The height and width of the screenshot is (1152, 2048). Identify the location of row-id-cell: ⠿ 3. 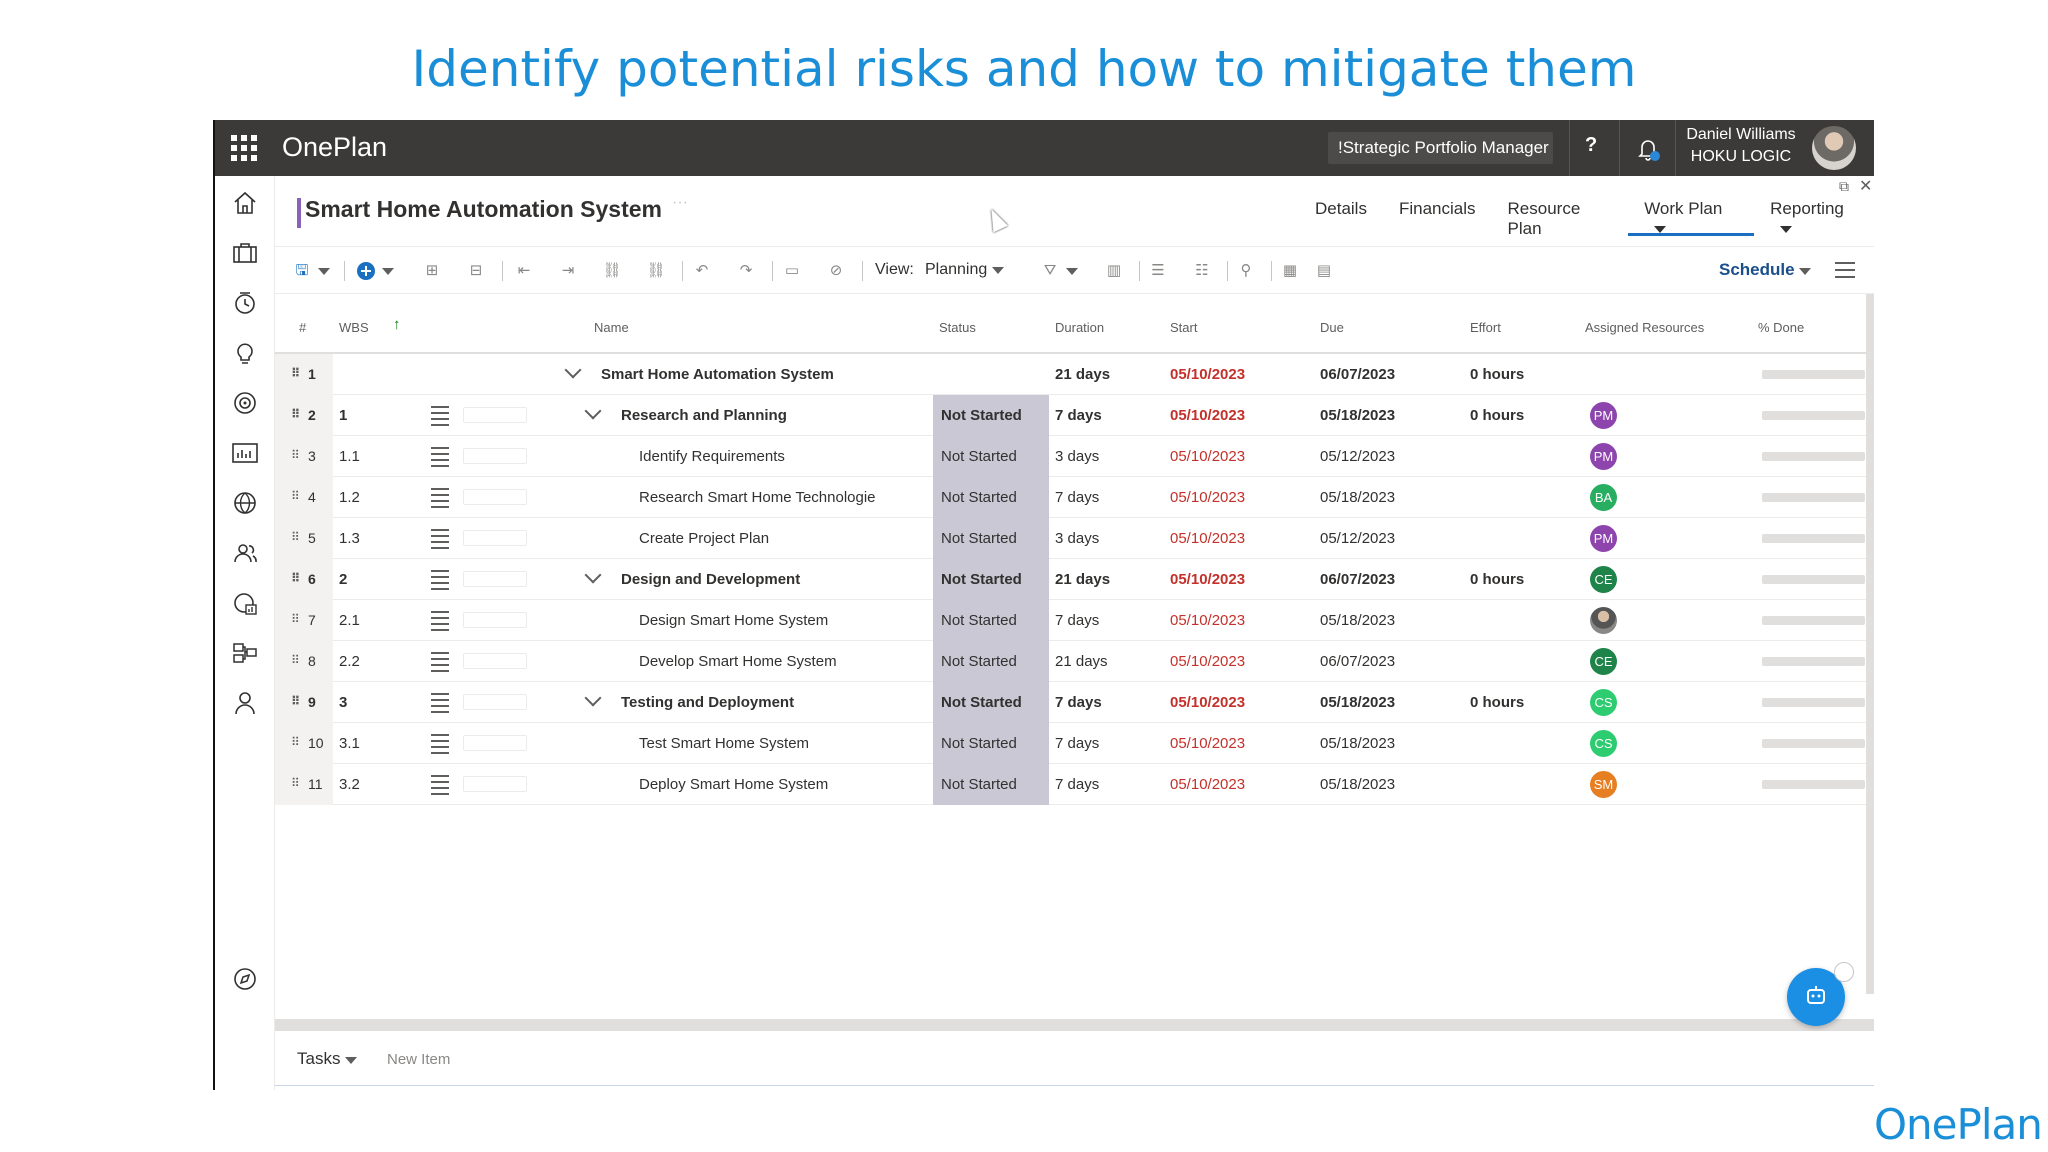
(304, 456).